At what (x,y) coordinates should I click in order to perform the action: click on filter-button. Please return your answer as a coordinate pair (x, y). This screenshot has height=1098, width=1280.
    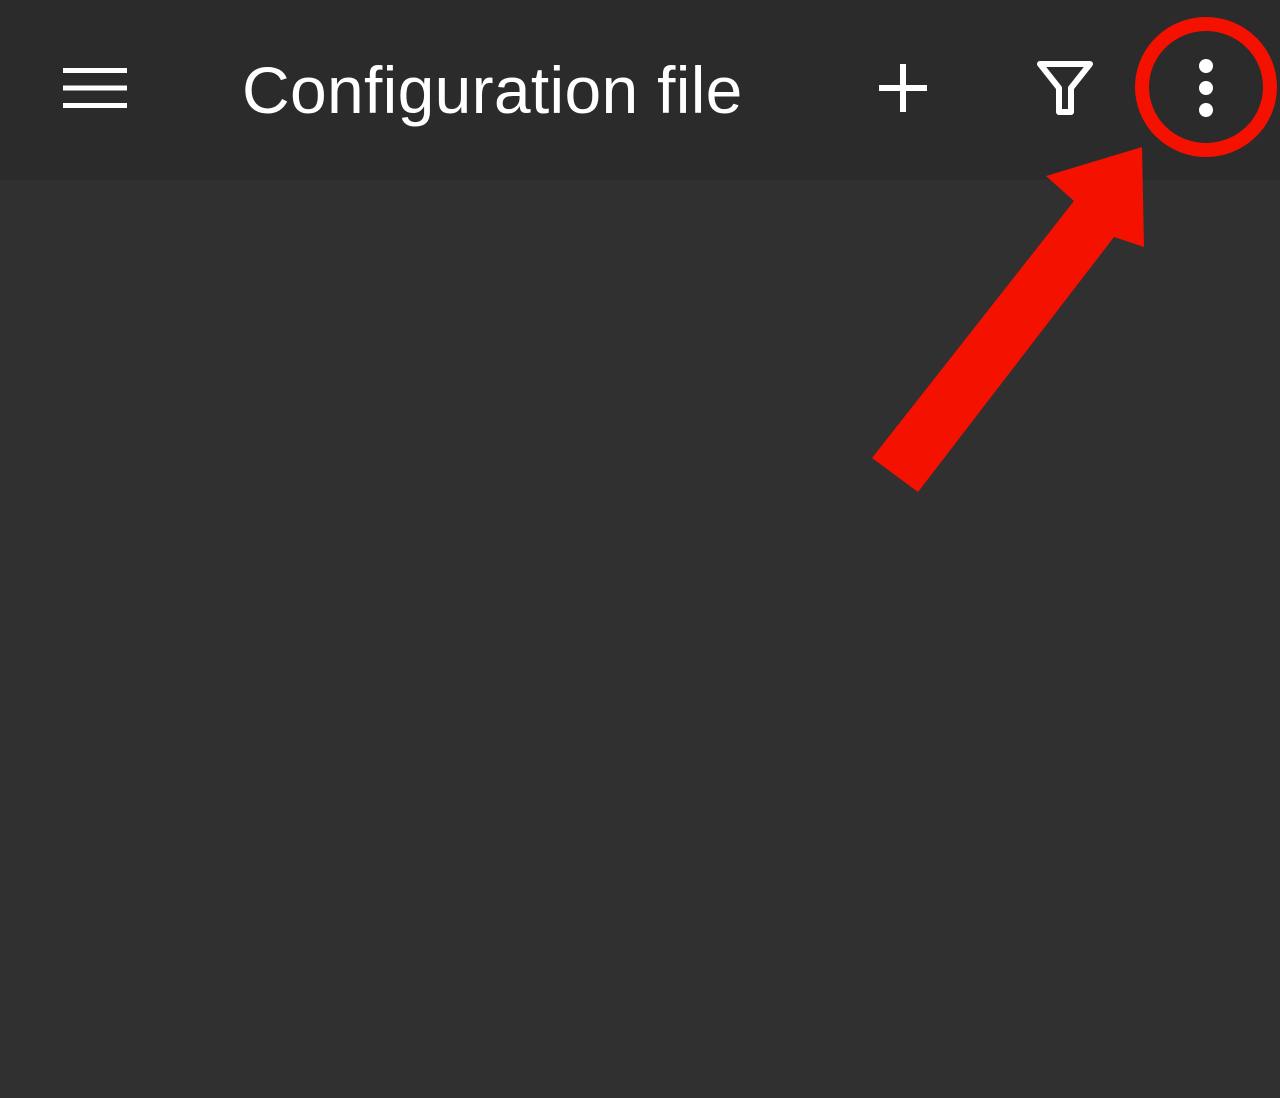
    Looking at the image, I should click on (1065, 88).